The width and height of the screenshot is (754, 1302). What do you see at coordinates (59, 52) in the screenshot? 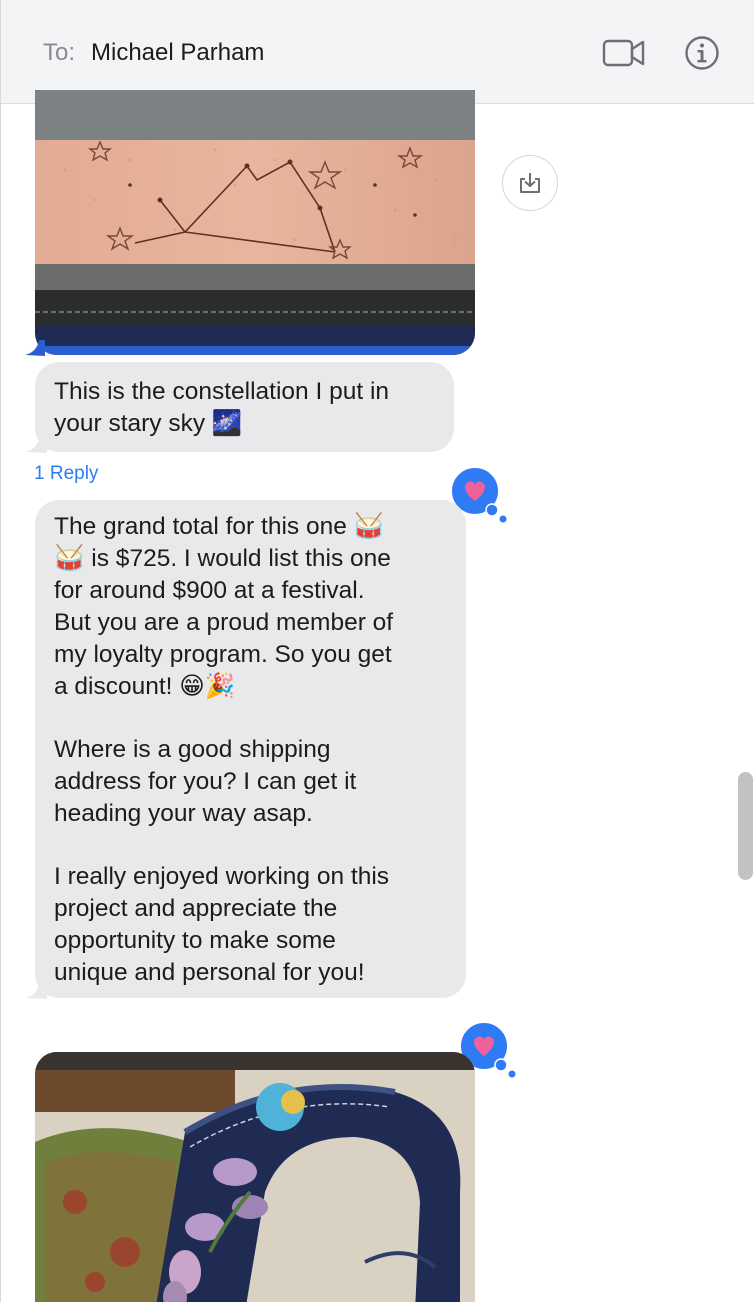
I see `to-label: To:` at bounding box center [59, 52].